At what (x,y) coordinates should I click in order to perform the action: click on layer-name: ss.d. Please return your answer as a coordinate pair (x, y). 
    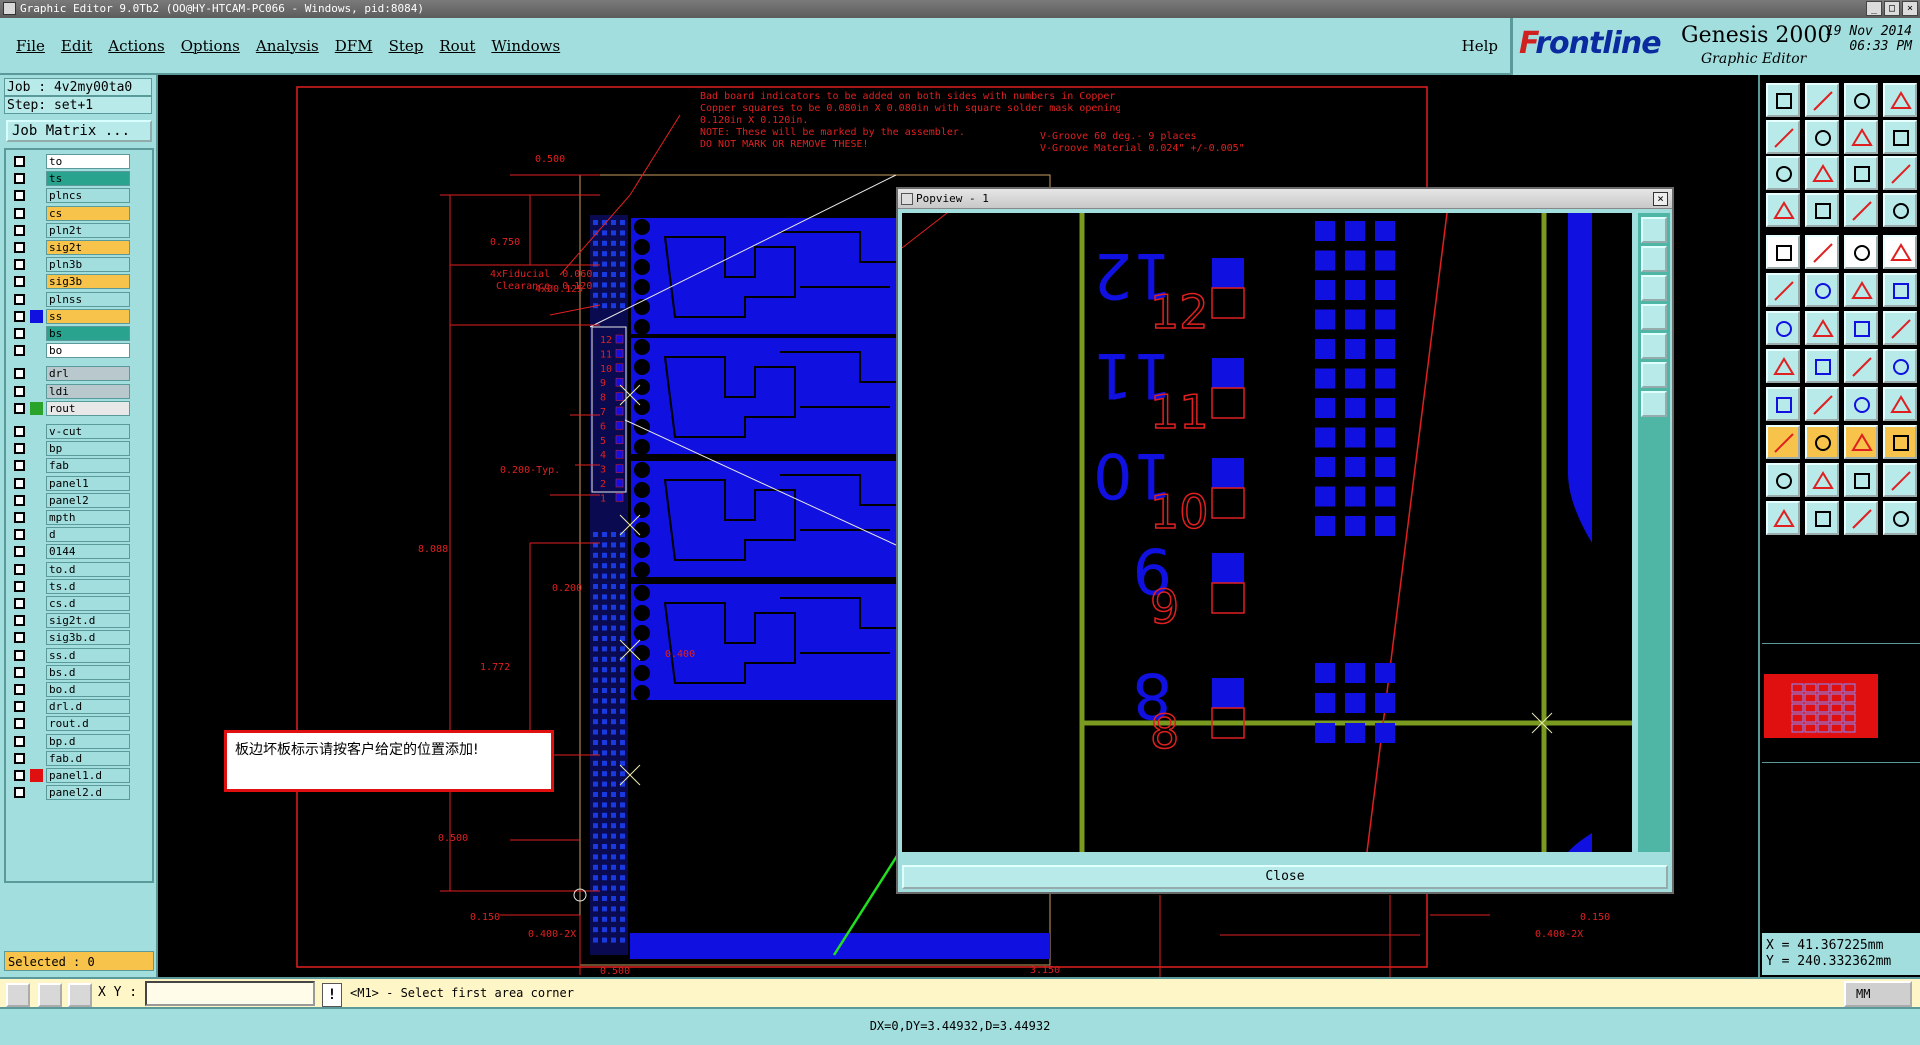
    Looking at the image, I should click on (88, 655).